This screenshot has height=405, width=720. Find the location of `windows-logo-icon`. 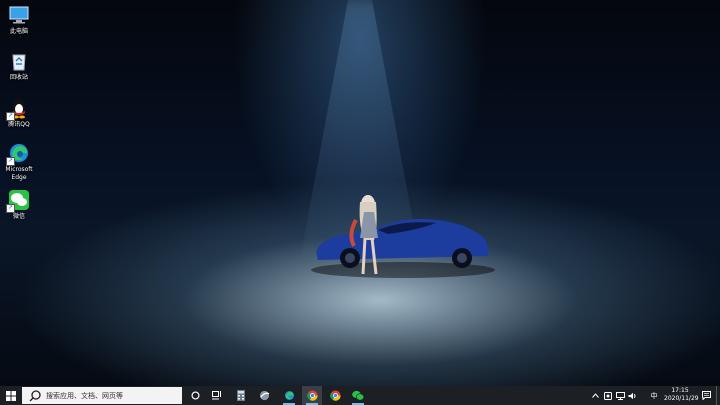

windows-logo-icon is located at coordinates (11, 395).